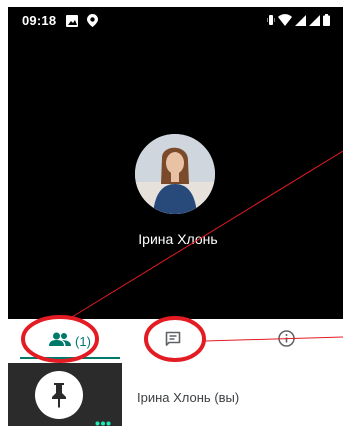 The width and height of the screenshot is (343, 426). I want to click on participant-name: Ірина Хлонь, so click(178, 239).